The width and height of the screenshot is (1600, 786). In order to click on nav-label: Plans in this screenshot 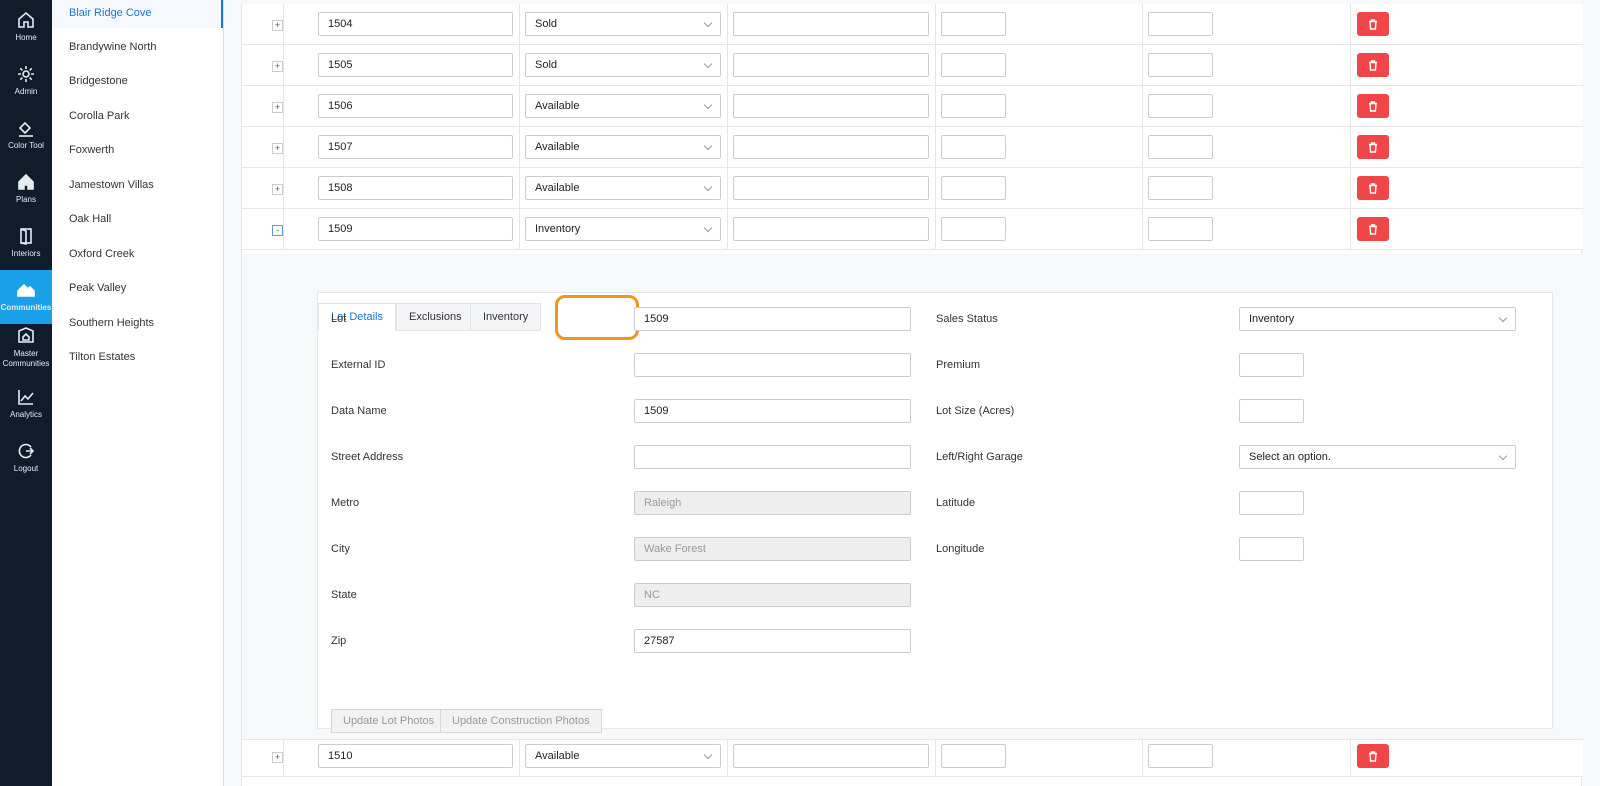, I will do `click(25, 199)`.